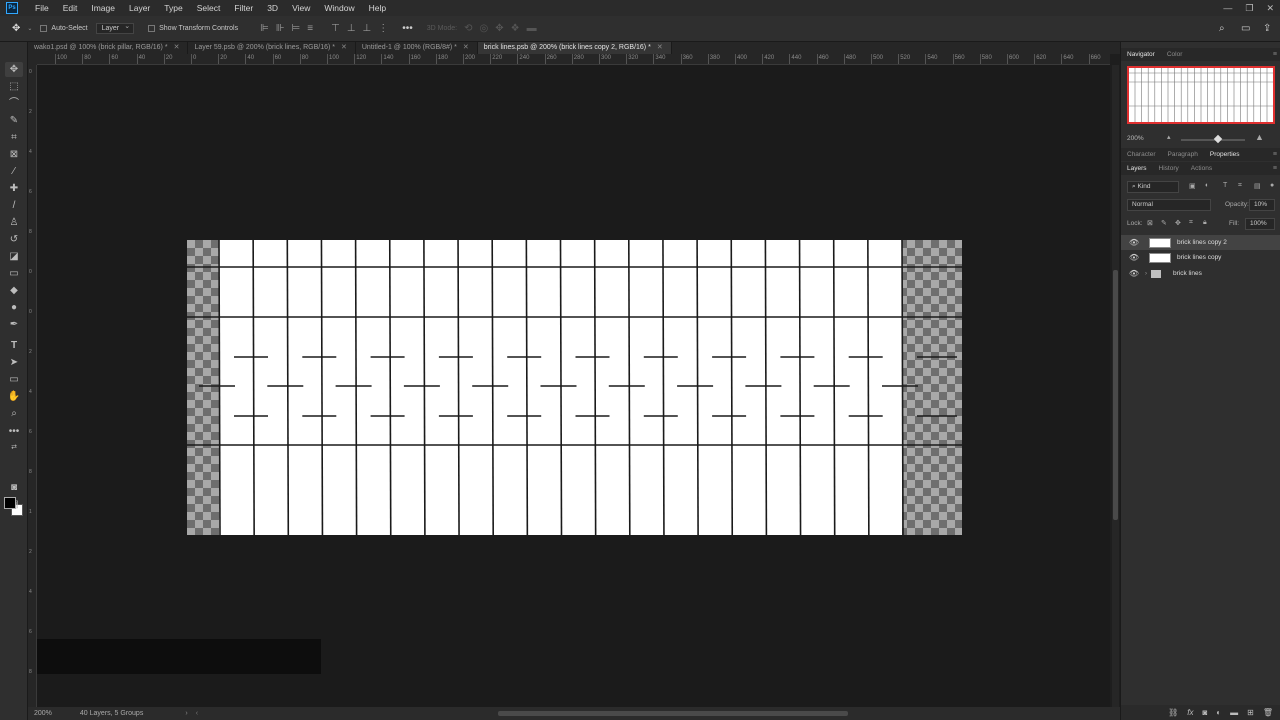 The height and width of the screenshot is (720, 1280). I want to click on opacity-field: 10%, so click(1262, 205).